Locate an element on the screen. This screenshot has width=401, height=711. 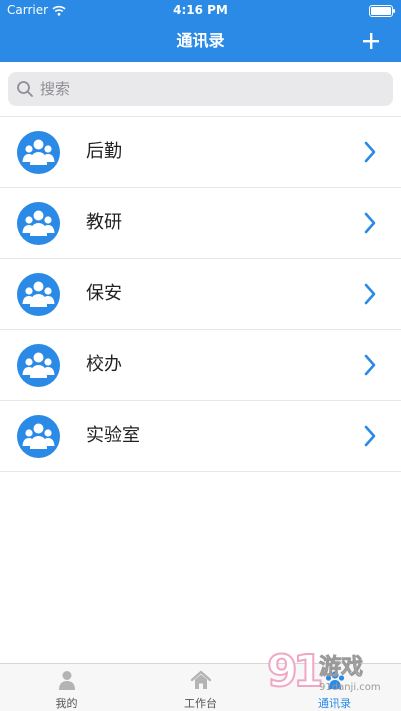
tab-workbench: 工作台 is located at coordinates (200, 687).